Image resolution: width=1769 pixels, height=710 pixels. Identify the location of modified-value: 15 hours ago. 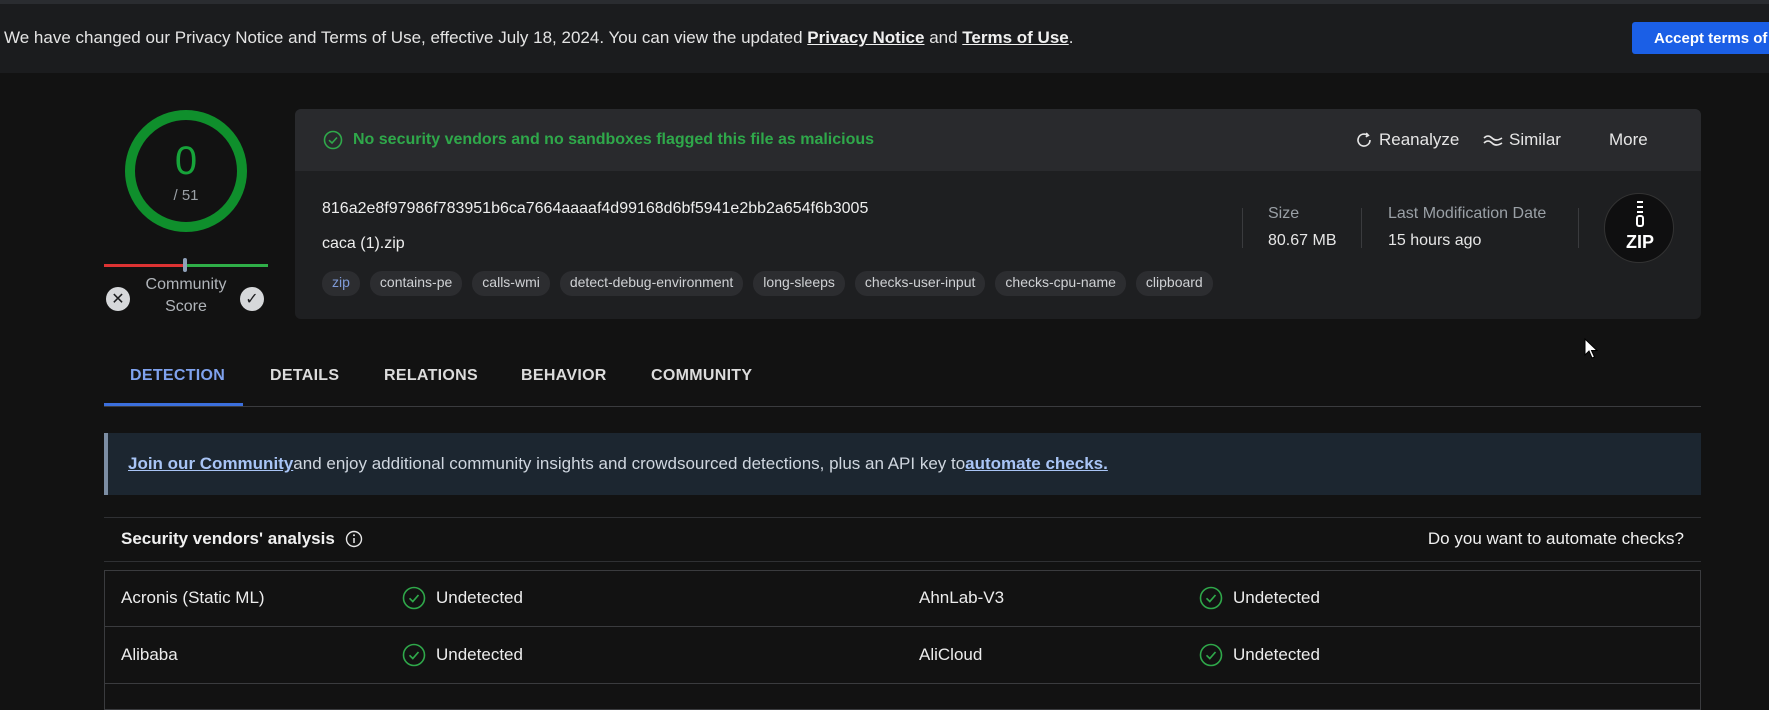
(1435, 240).